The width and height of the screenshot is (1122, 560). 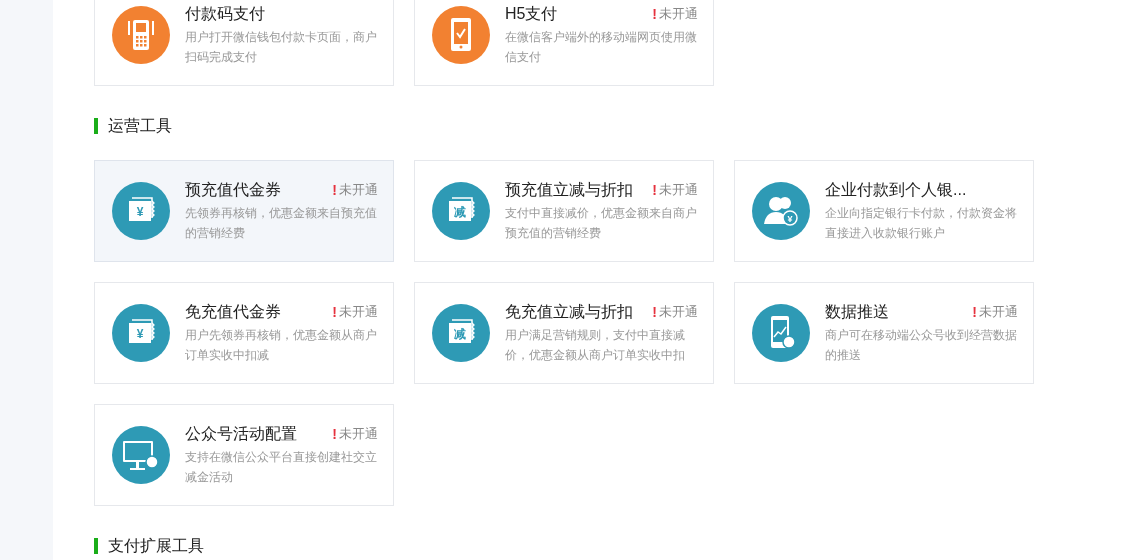 I want to click on service-title: H5支付, so click(x=531, y=14).